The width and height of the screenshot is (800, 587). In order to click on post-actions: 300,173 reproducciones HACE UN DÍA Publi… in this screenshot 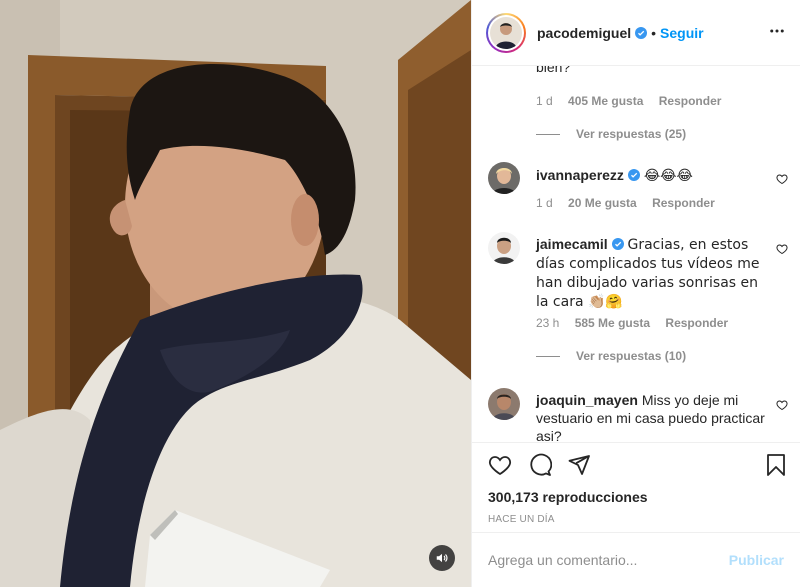, I will do `click(636, 514)`.